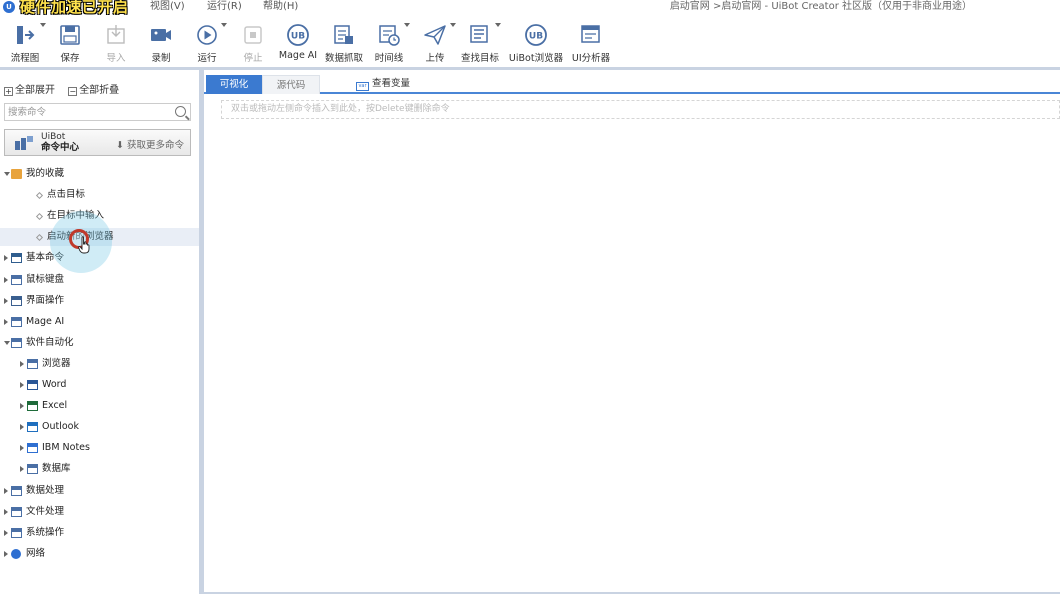  I want to click on menu-help: 帮助(H), so click(280, 6).